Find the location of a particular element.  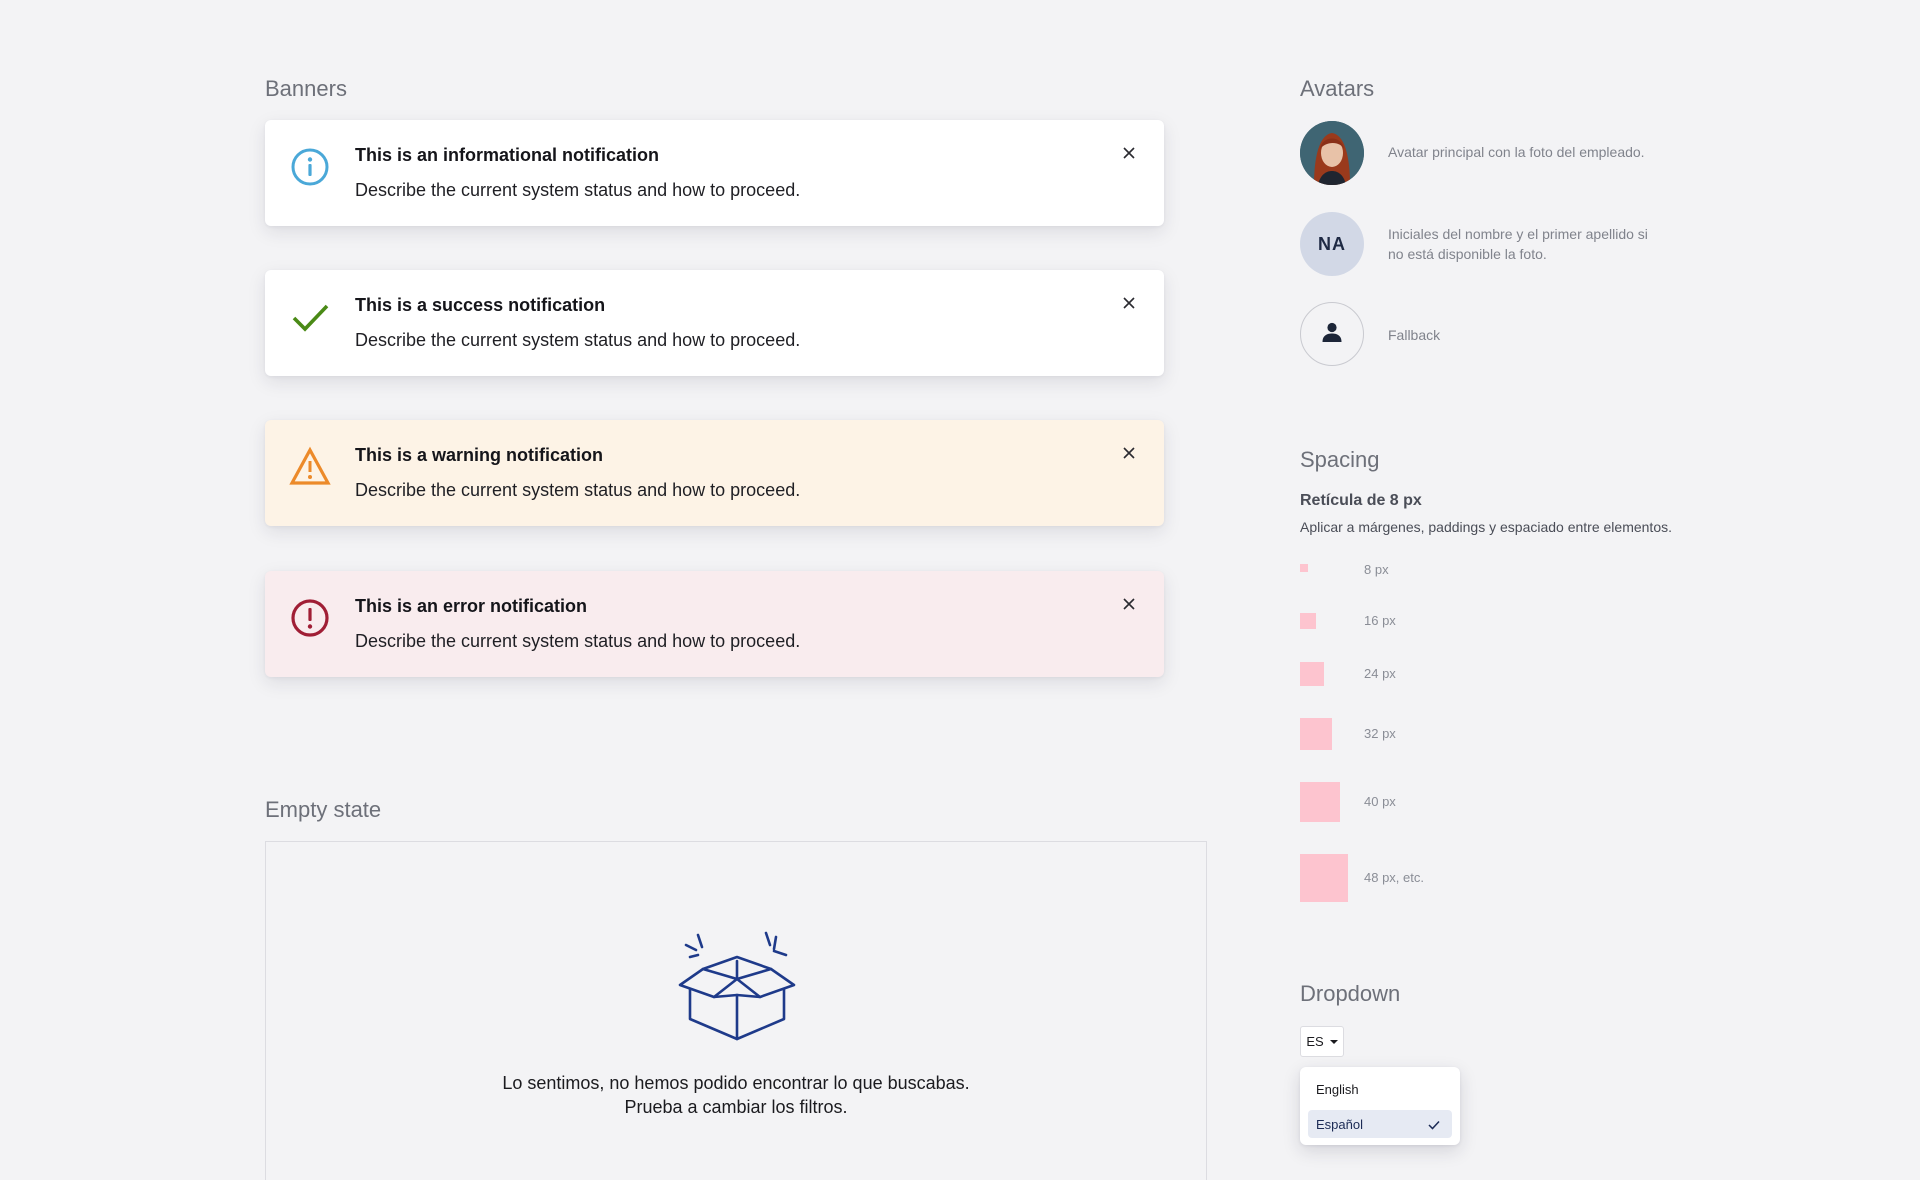

empty-state-section-title: Empty state is located at coordinates (323, 809).